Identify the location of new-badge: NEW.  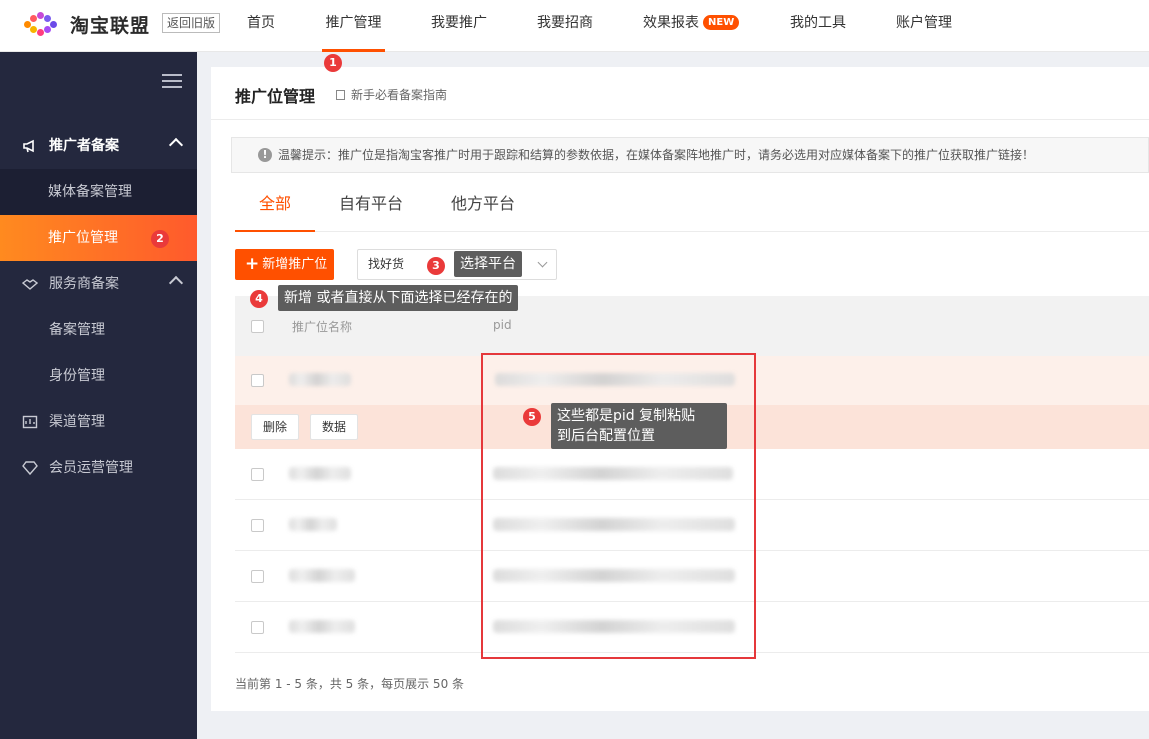
(721, 22).